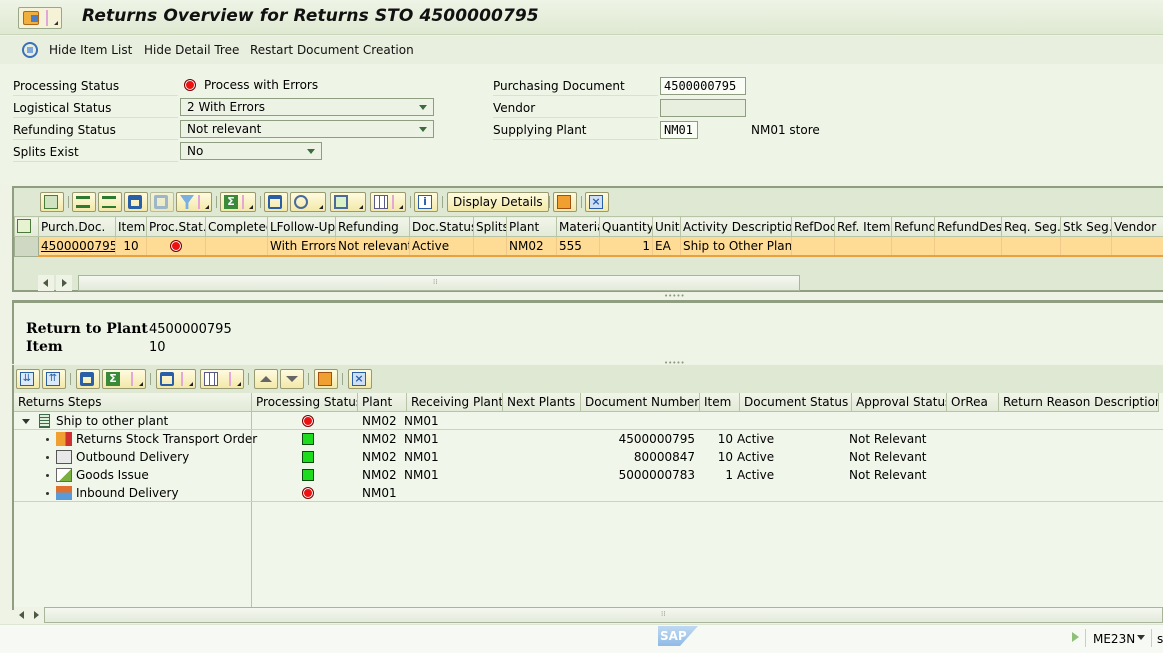  What do you see at coordinates (899, 402) in the screenshot?
I see `col-approval-status: Approval Status` at bounding box center [899, 402].